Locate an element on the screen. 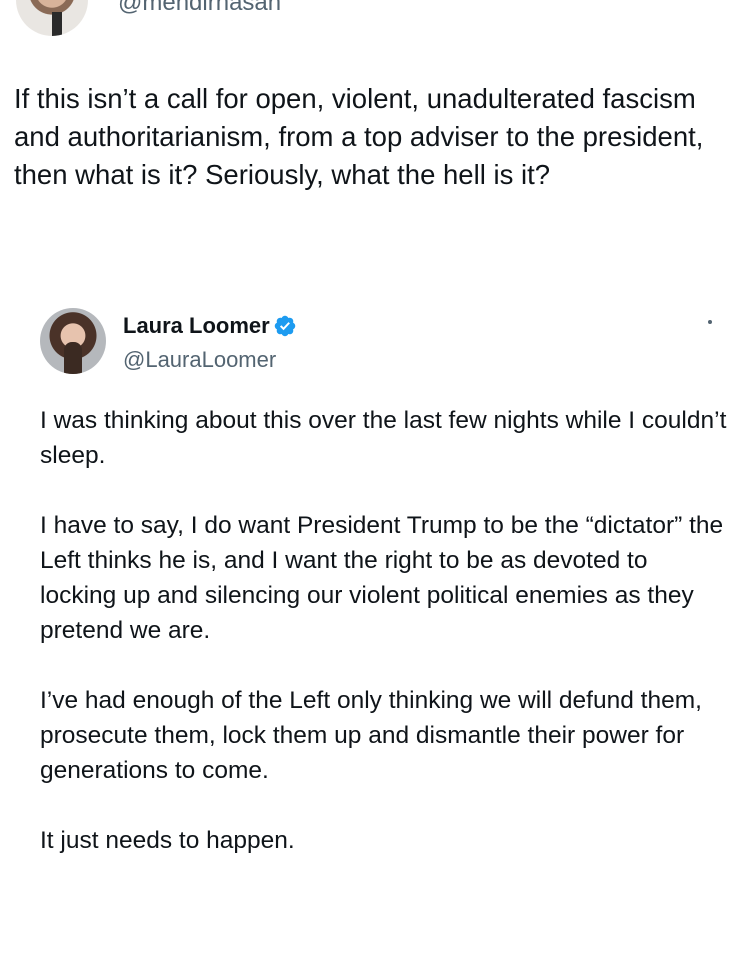  more-options-icon is located at coordinates (710, 322).